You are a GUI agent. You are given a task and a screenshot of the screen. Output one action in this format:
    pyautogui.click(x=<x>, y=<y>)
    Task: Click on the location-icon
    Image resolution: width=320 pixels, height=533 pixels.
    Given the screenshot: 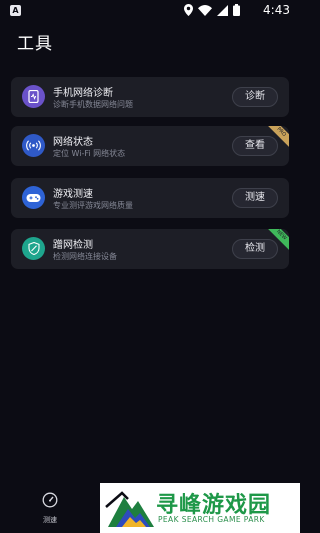 What is the action you would take?
    pyautogui.click(x=188, y=10)
    